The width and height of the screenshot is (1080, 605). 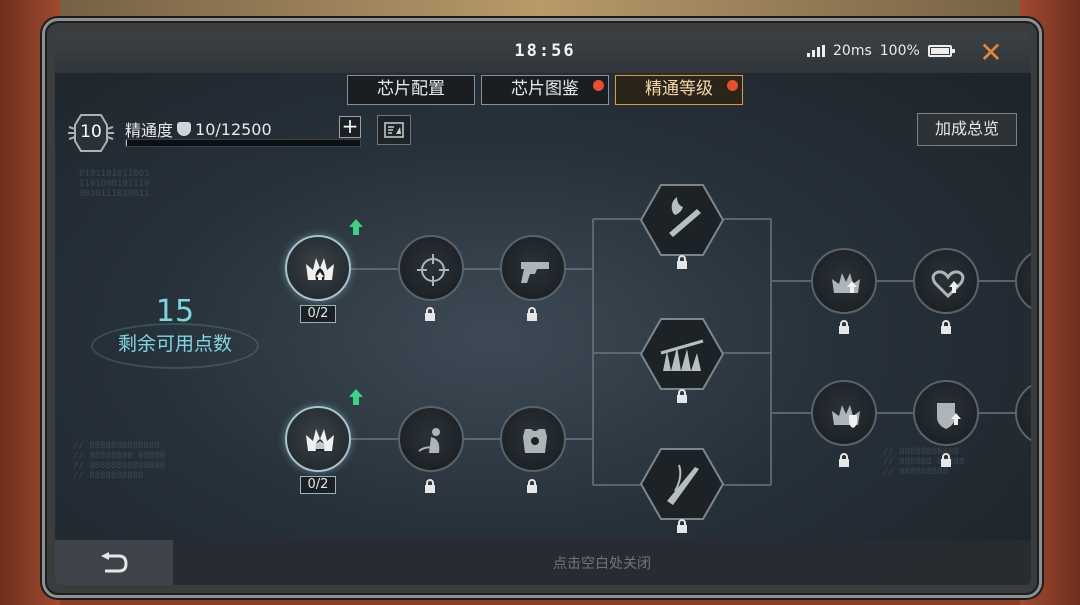 What do you see at coordinates (846, 416) in the screenshot?
I see `flame-shield-icon` at bounding box center [846, 416].